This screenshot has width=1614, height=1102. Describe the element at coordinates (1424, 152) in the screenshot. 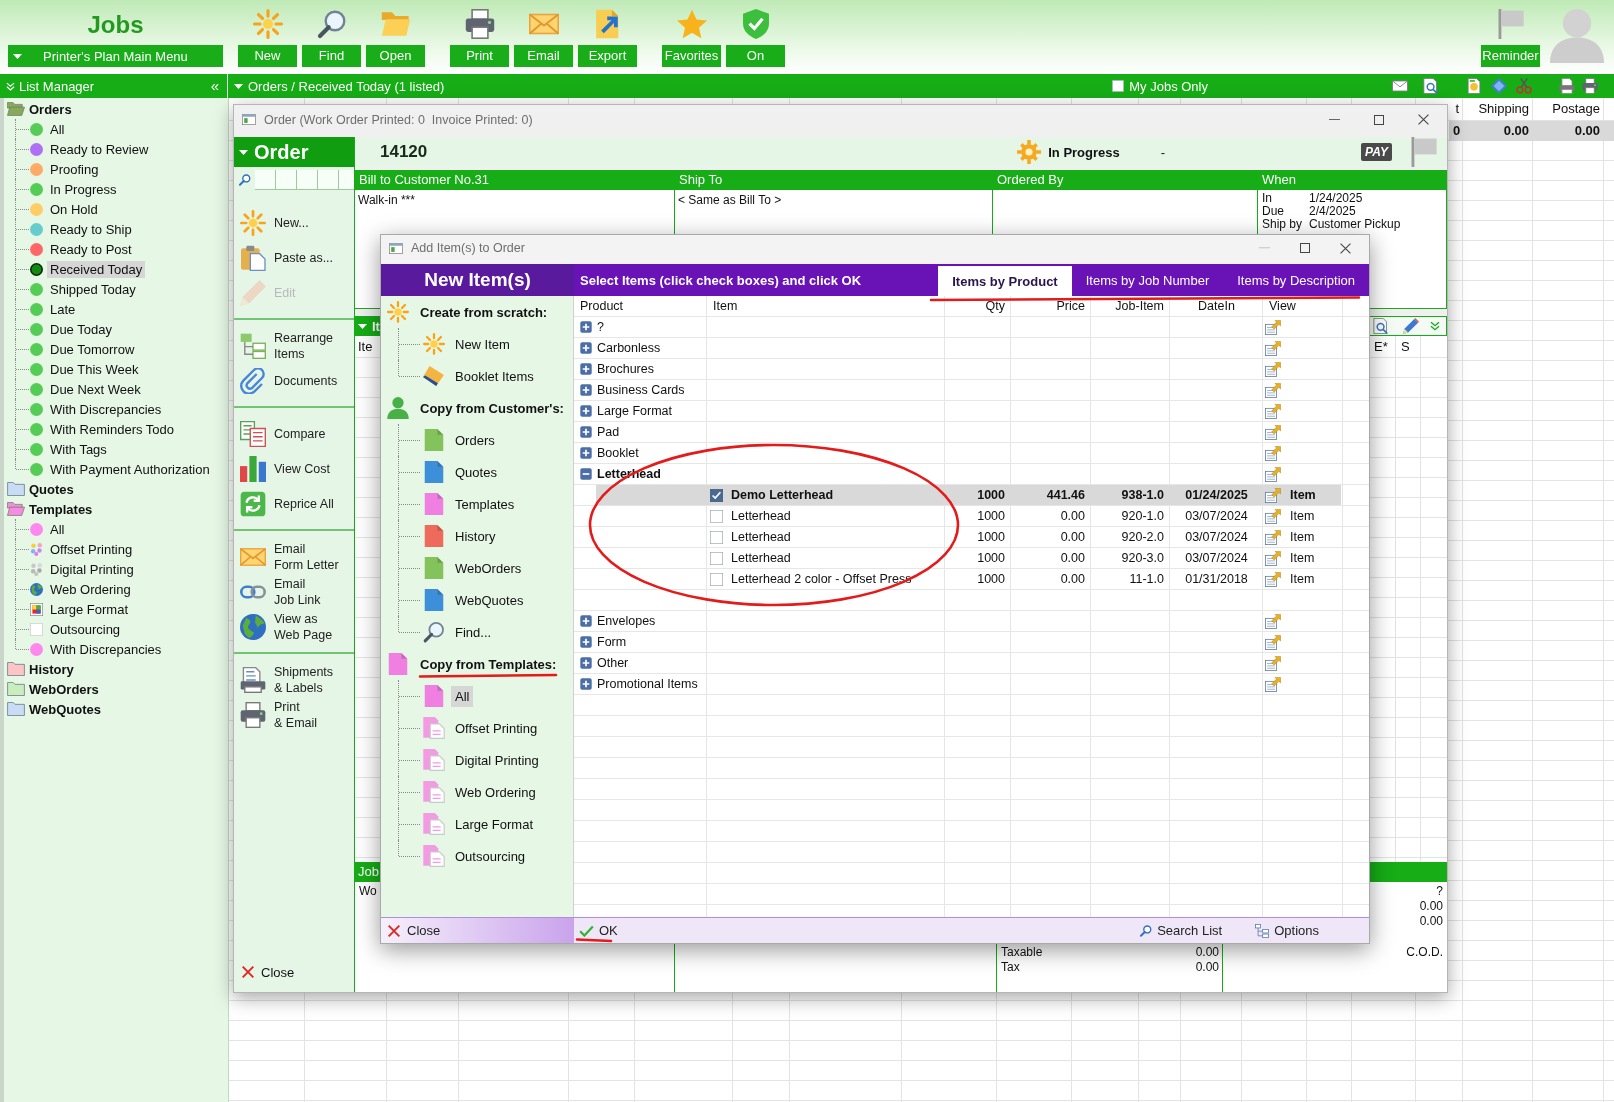

I see `flag-icon` at that location.